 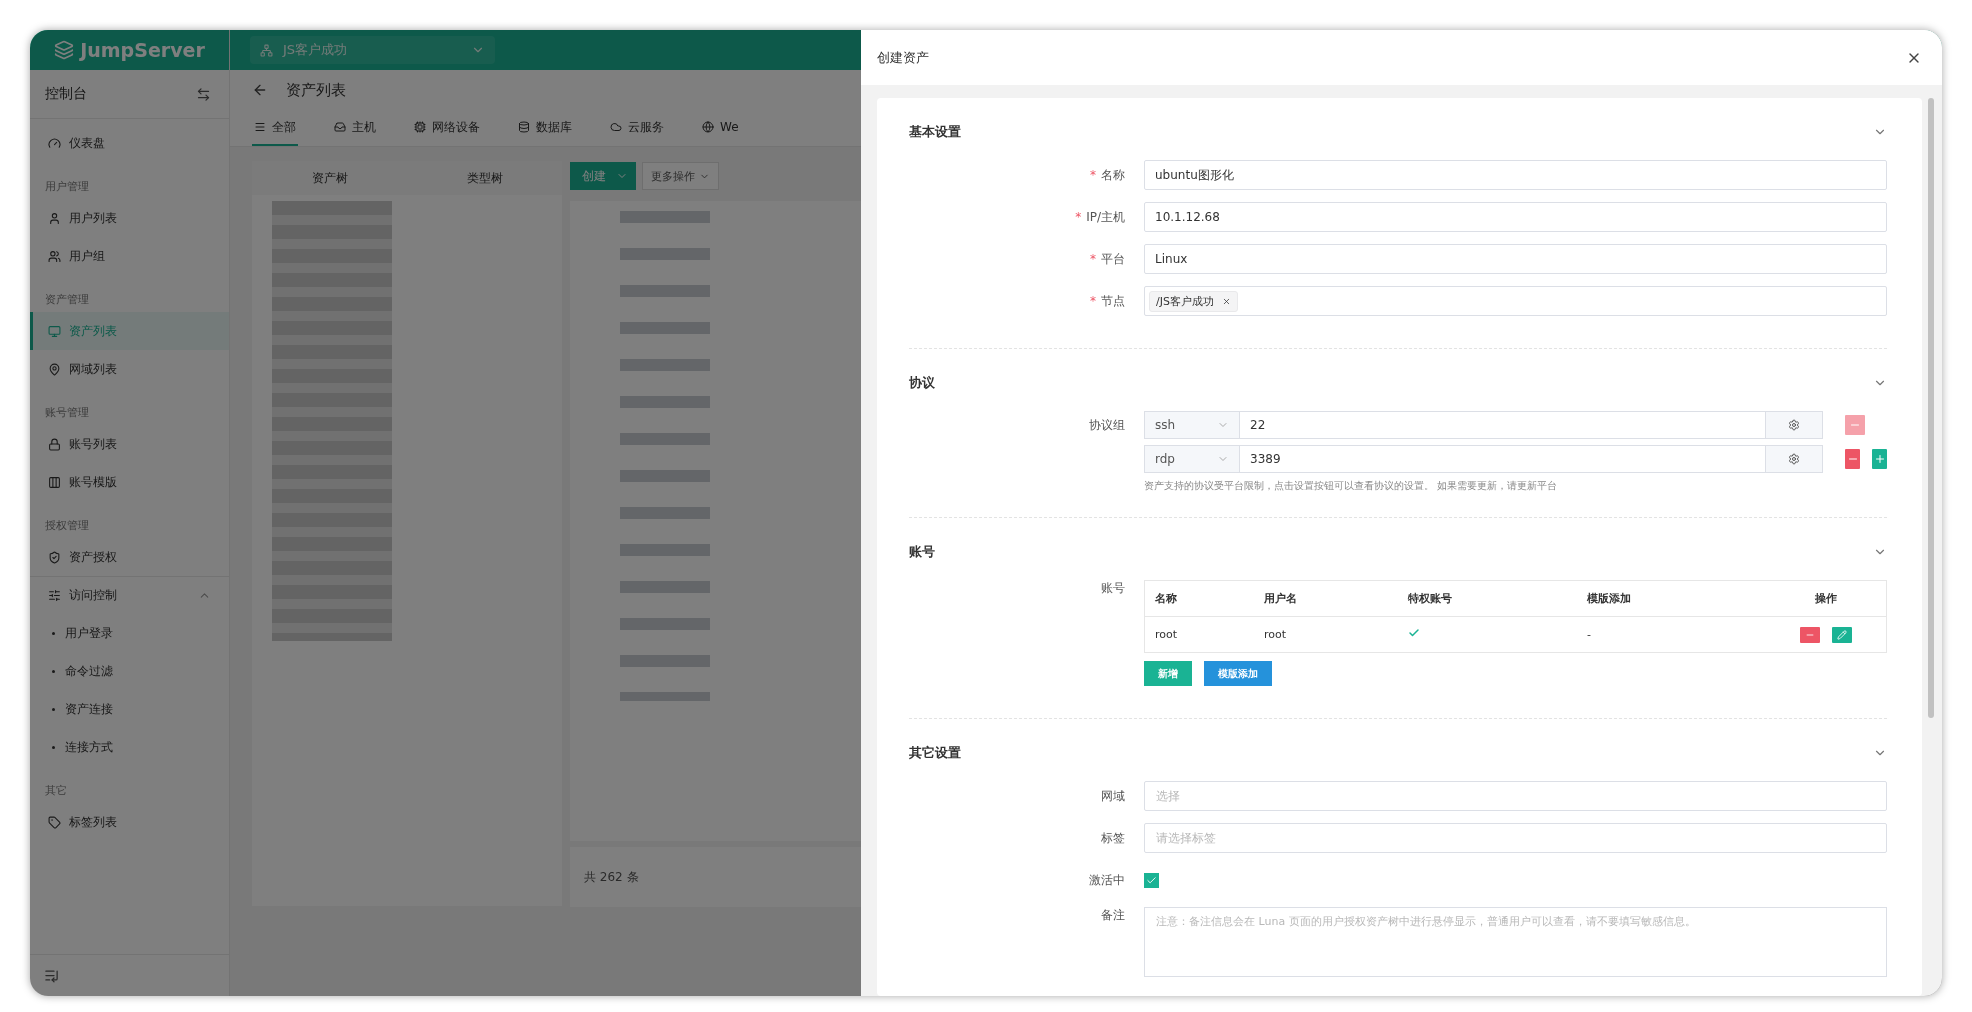 I want to click on field-label: 协议组, so click(x=1107, y=425).